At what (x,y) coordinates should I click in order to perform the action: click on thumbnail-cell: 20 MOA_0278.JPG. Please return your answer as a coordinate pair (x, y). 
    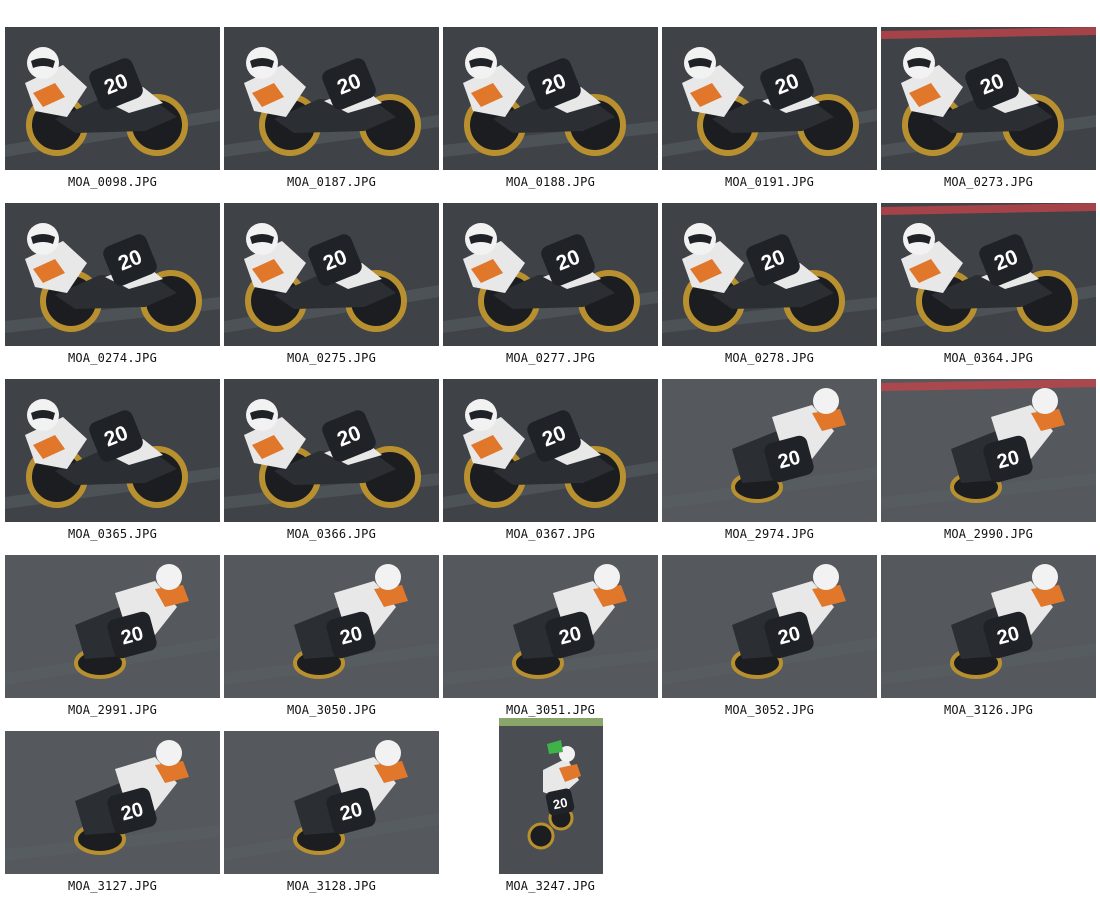
    Looking at the image, I should click on (769, 291).